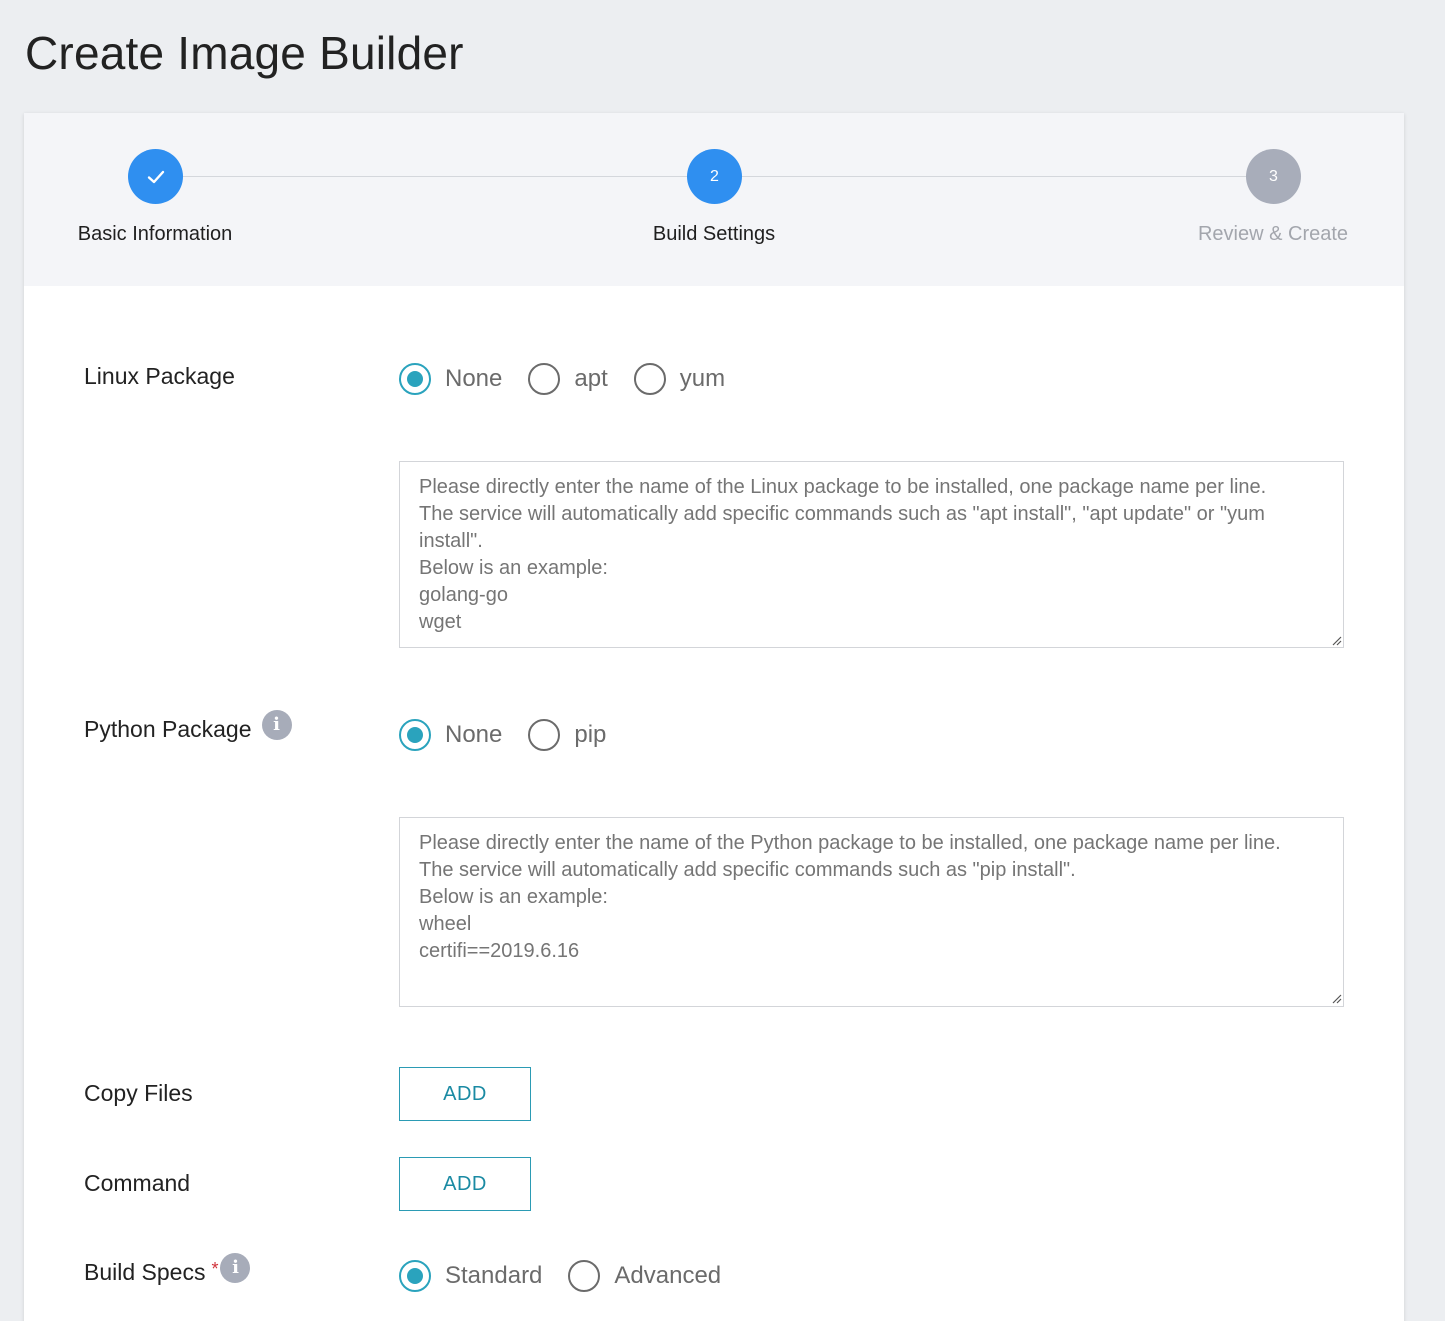 The height and width of the screenshot is (1321, 1445). Describe the element at coordinates (714, 234) in the screenshot. I see `step-2-label: Build Settings` at that location.